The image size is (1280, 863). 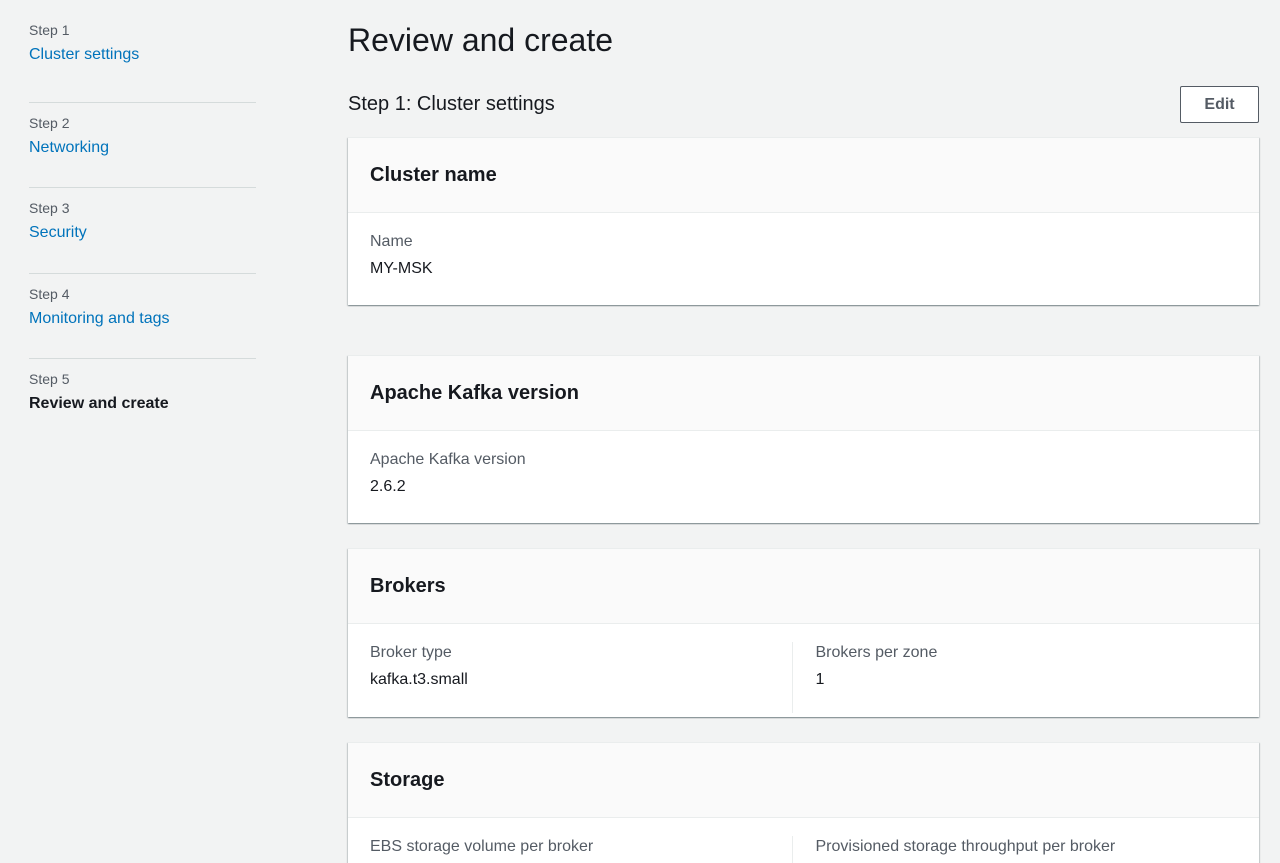 What do you see at coordinates (142, 60) in the screenshot?
I see `nav-step-1: Step 1 Cluster settings` at bounding box center [142, 60].